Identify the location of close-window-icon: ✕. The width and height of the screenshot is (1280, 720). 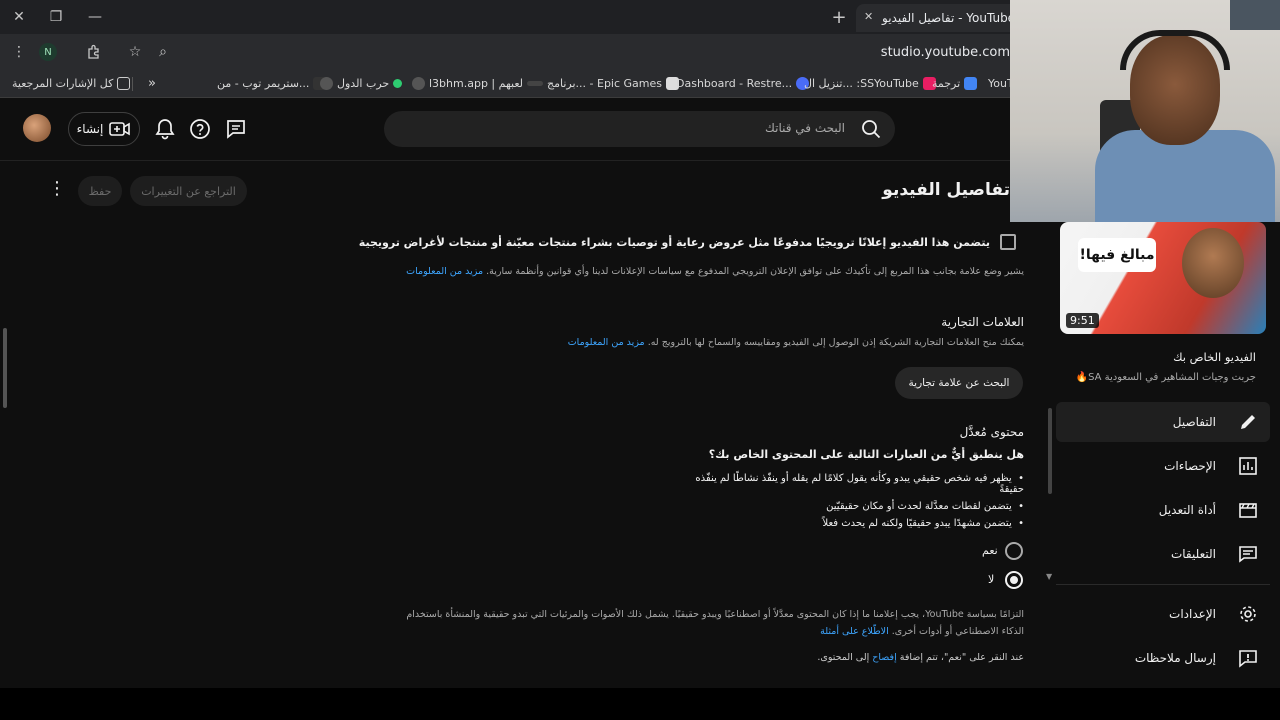
(19, 17).